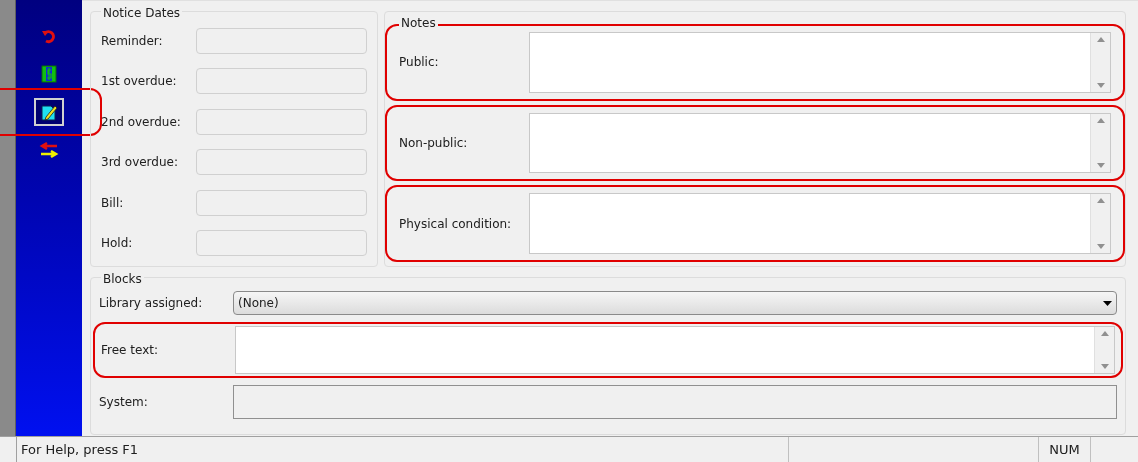 Image resolution: width=1138 pixels, height=462 pixels. I want to click on field-label: Hold:, so click(117, 243).